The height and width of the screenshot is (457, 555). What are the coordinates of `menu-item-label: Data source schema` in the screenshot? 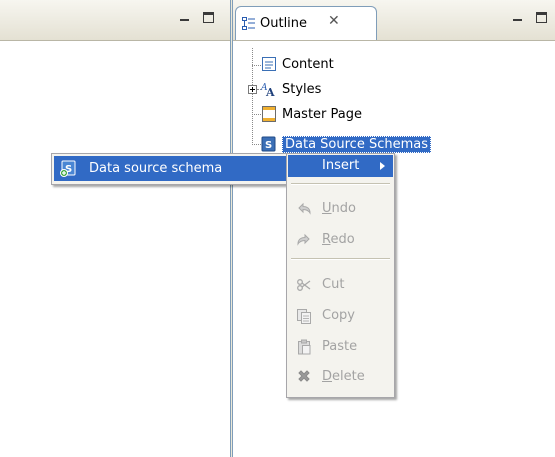 It's located at (156, 168).